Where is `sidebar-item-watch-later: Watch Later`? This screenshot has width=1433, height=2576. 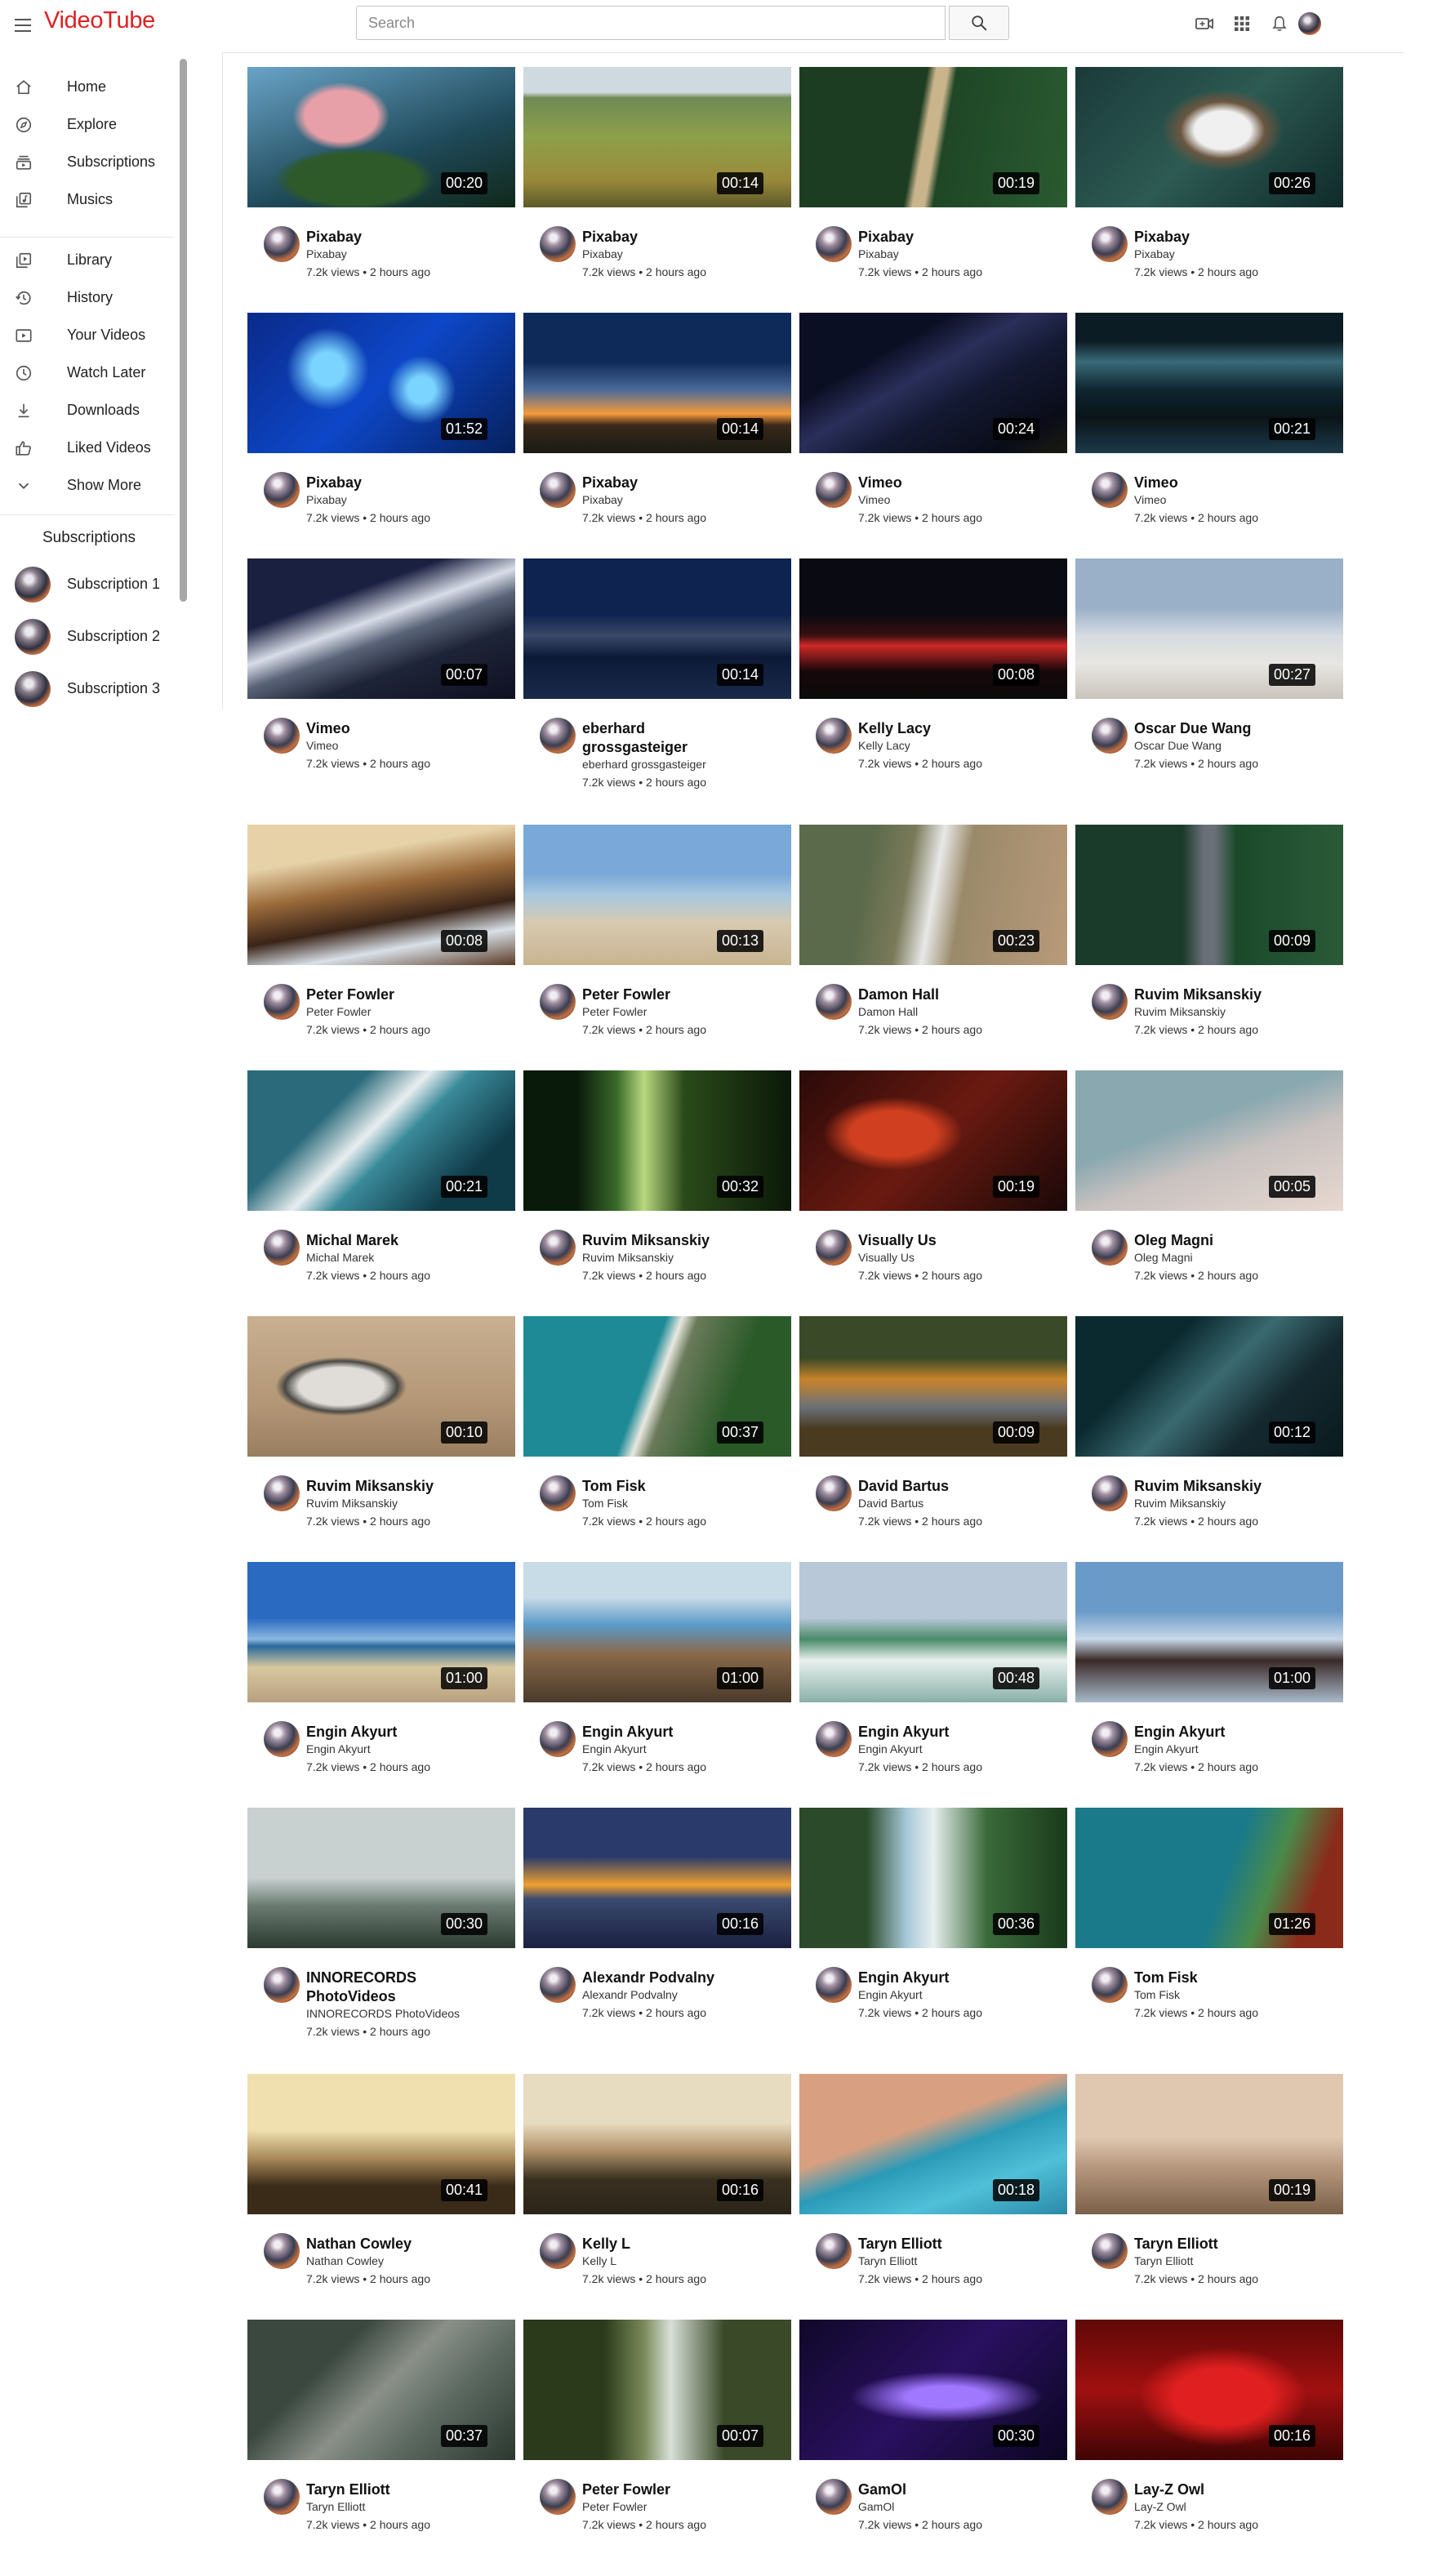 sidebar-item-watch-later: Watch Later is located at coordinates (90, 372).